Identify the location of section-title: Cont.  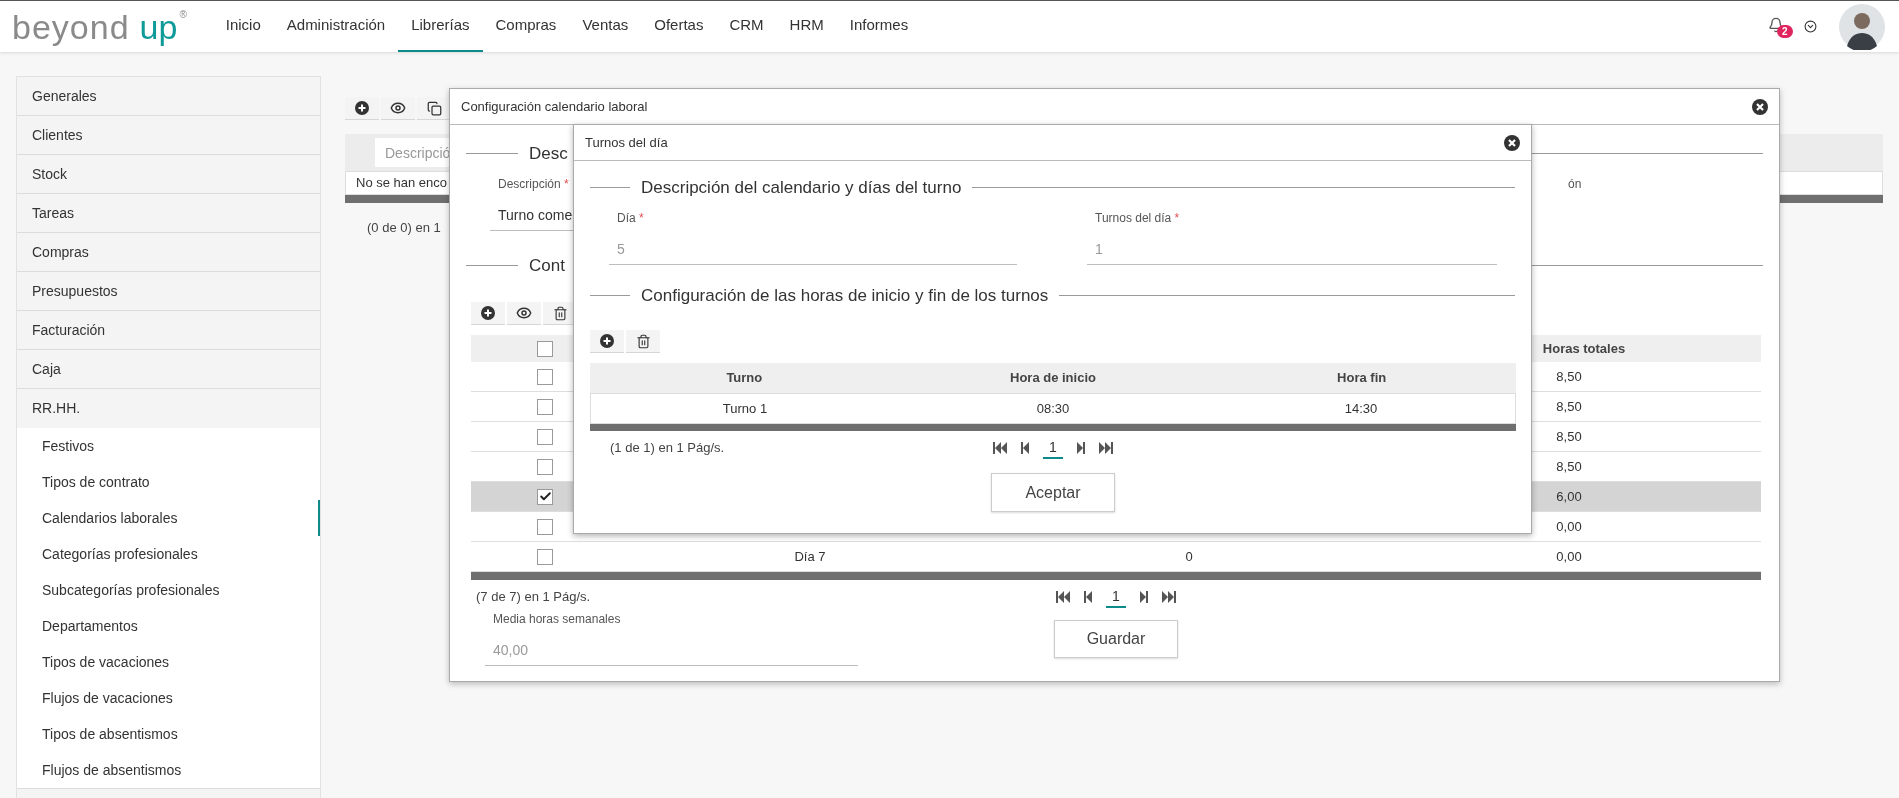
(547, 265).